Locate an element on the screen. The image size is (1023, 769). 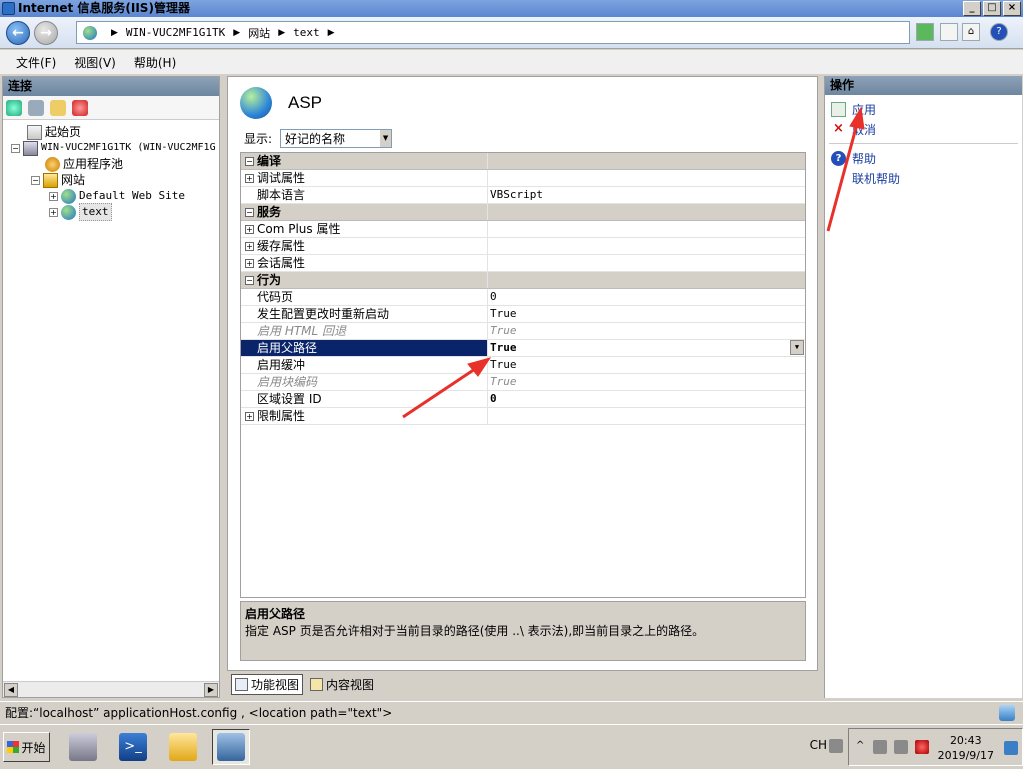
taskbar-iis-manager is located at coordinates (231, 747).